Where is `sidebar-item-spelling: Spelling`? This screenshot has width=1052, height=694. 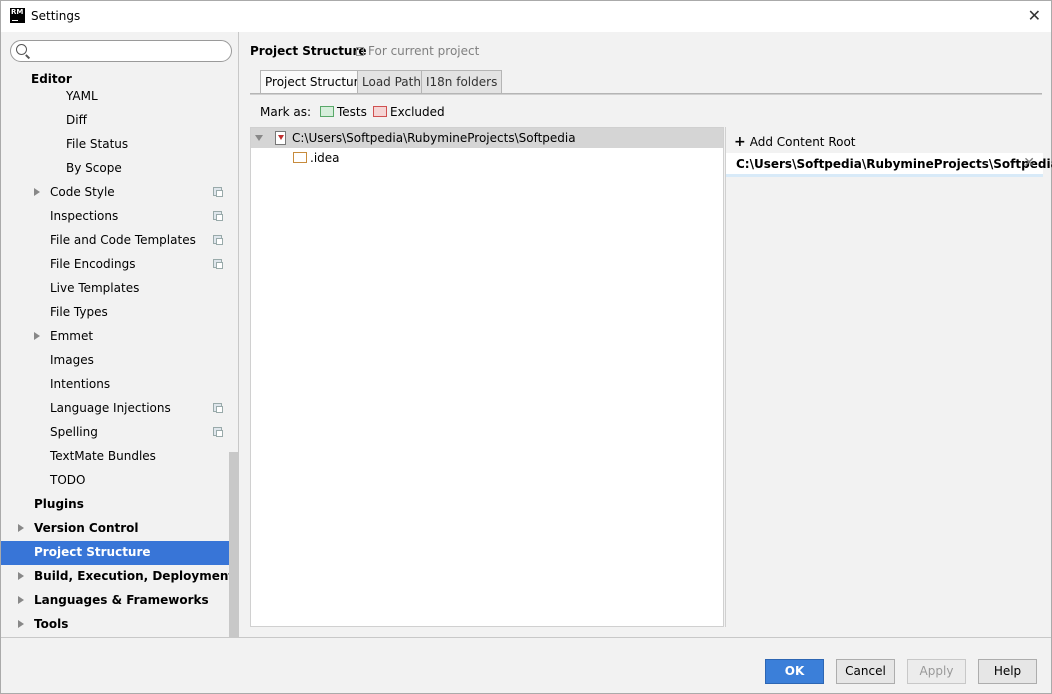 sidebar-item-spelling: Spelling is located at coordinates (74, 432).